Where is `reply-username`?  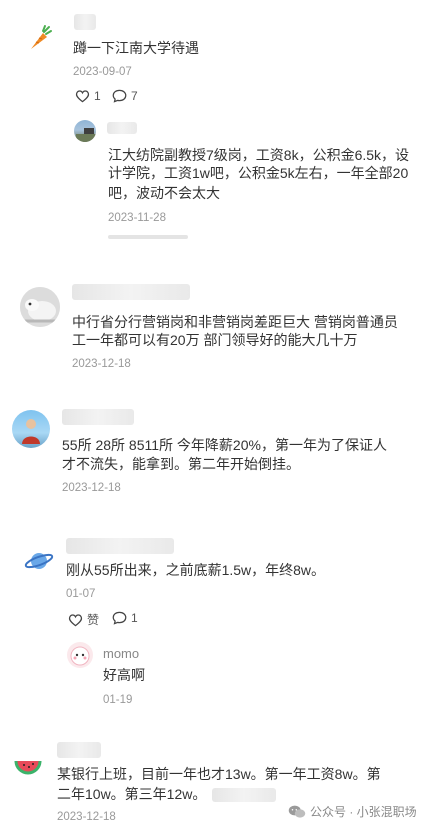
reply-username is located at coordinates (122, 128).